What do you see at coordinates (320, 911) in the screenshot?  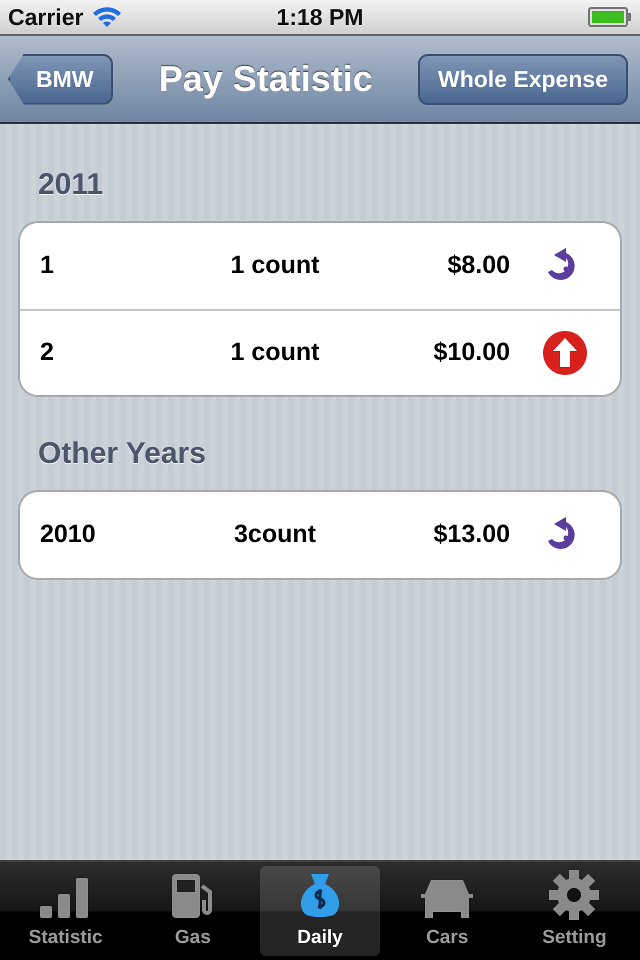 I see `tab-item: Daily` at bounding box center [320, 911].